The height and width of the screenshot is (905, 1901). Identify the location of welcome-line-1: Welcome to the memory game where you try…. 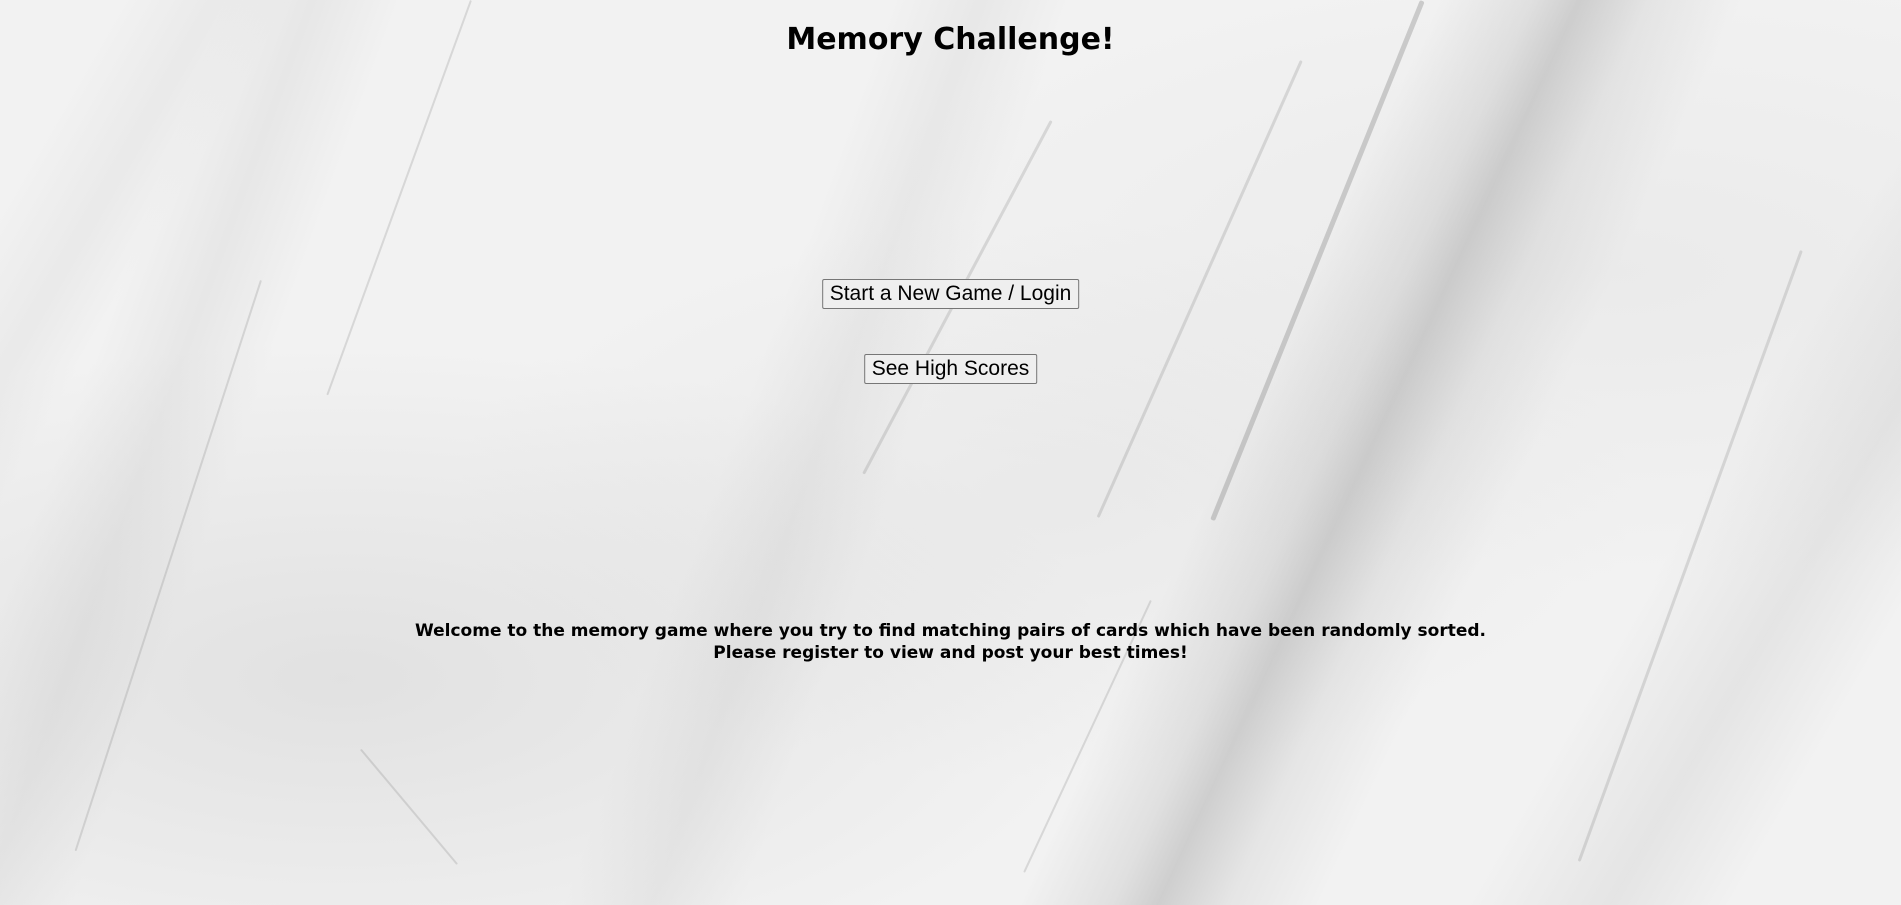
(950, 631).